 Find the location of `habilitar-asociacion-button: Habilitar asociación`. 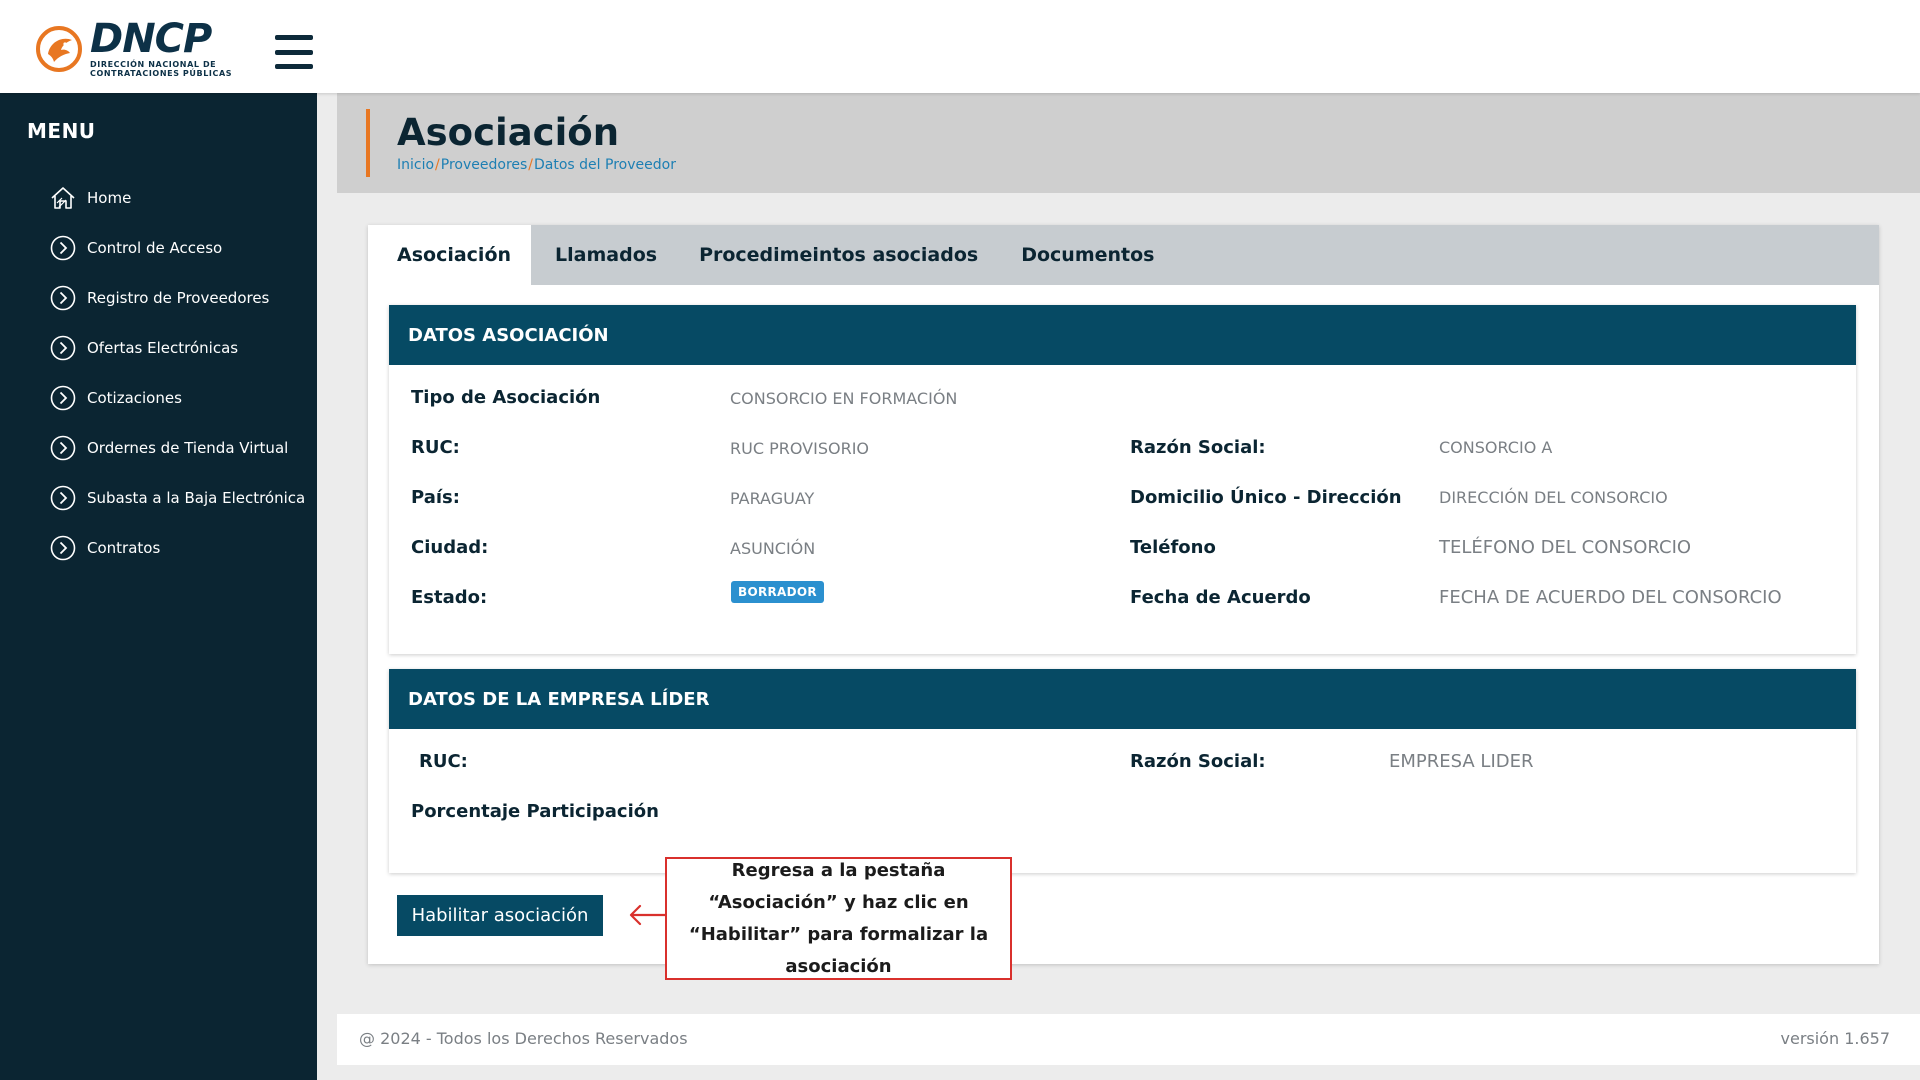

habilitar-asociacion-button: Habilitar asociación is located at coordinates (500, 915).